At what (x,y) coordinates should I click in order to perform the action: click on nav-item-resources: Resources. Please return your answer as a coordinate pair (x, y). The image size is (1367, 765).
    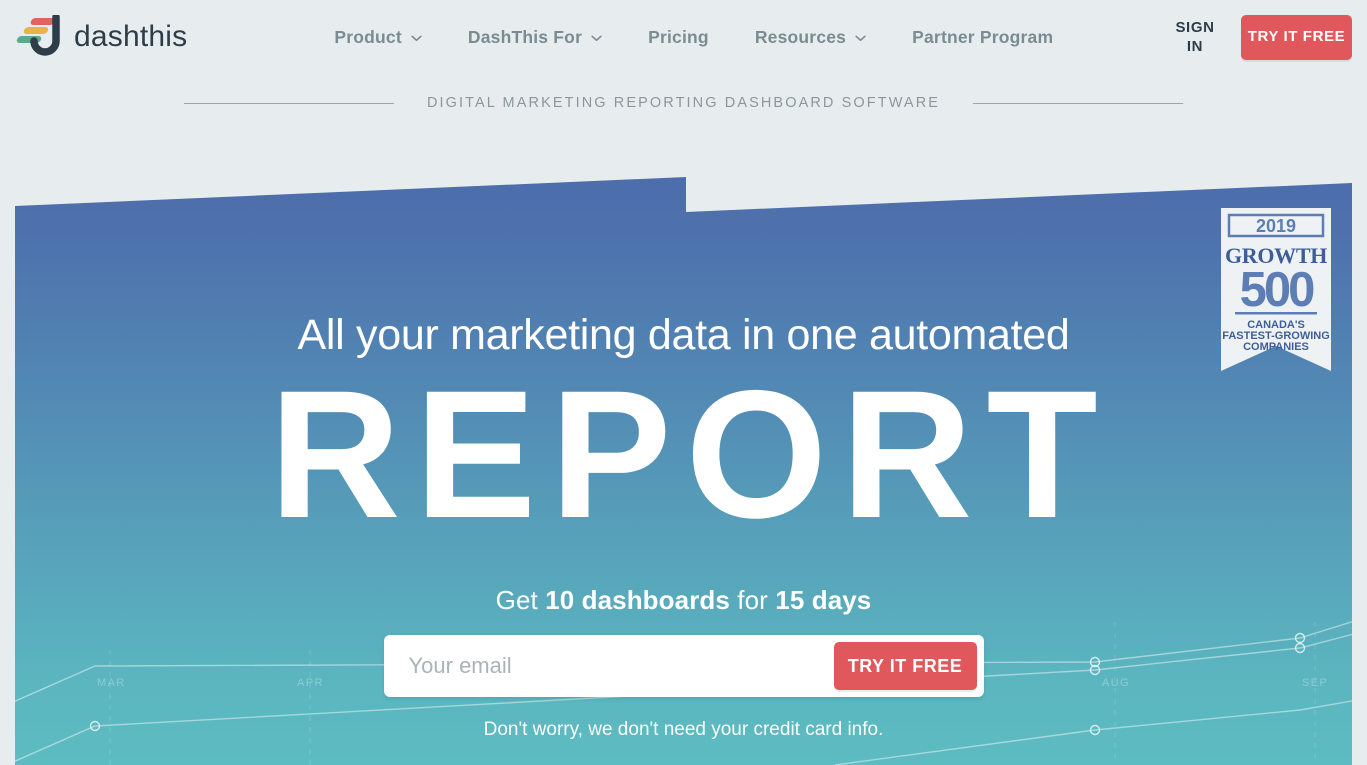
    Looking at the image, I should click on (810, 37).